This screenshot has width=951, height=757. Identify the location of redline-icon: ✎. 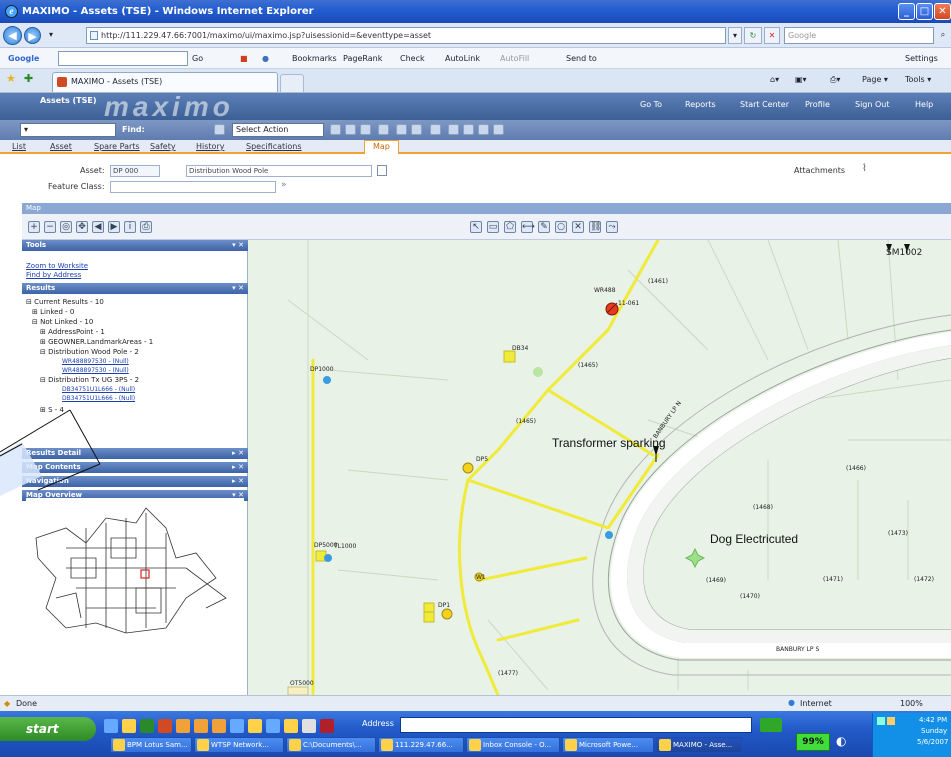
(544, 227).